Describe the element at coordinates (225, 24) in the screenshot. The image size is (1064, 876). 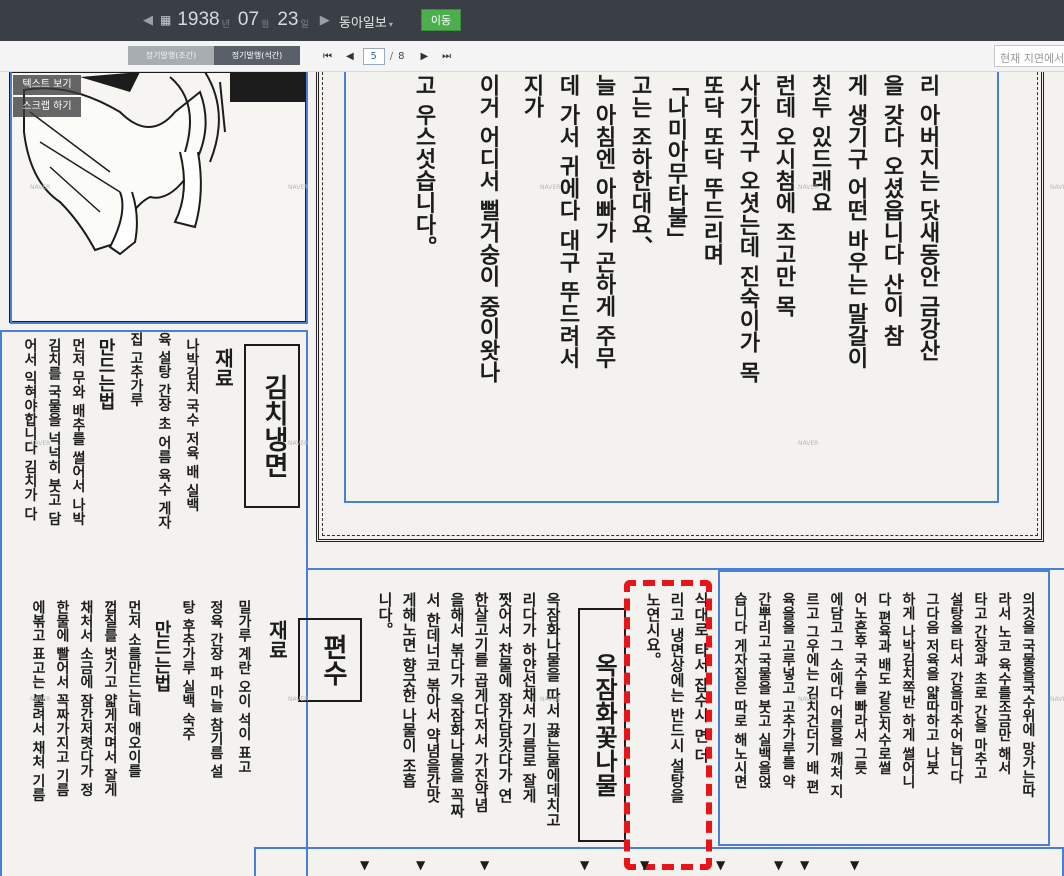
I see `year-unit: 년` at that location.